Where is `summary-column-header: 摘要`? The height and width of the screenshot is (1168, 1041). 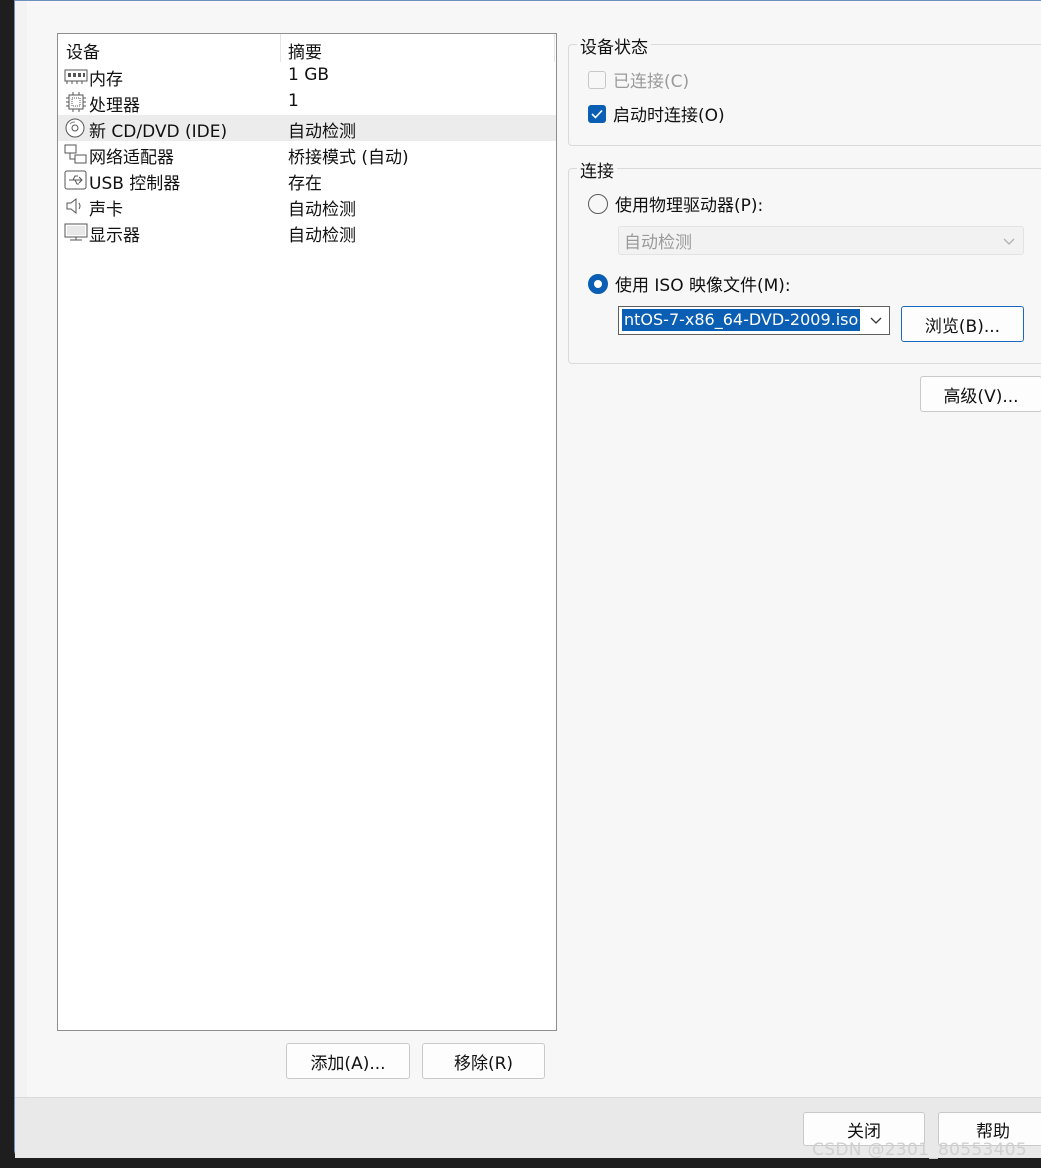
summary-column-header: 摘要 is located at coordinates (305, 50).